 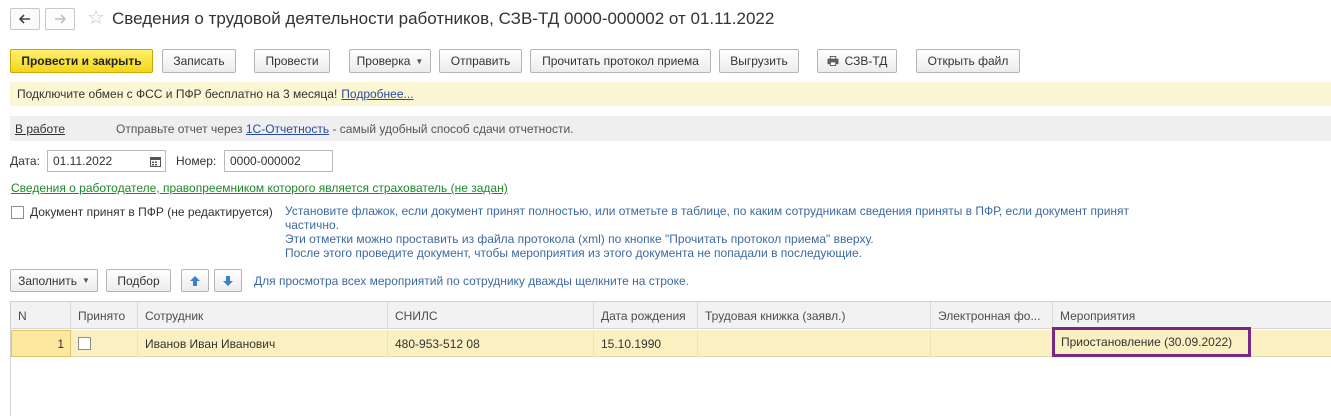 I want to click on move-down-button, so click(x=228, y=280).